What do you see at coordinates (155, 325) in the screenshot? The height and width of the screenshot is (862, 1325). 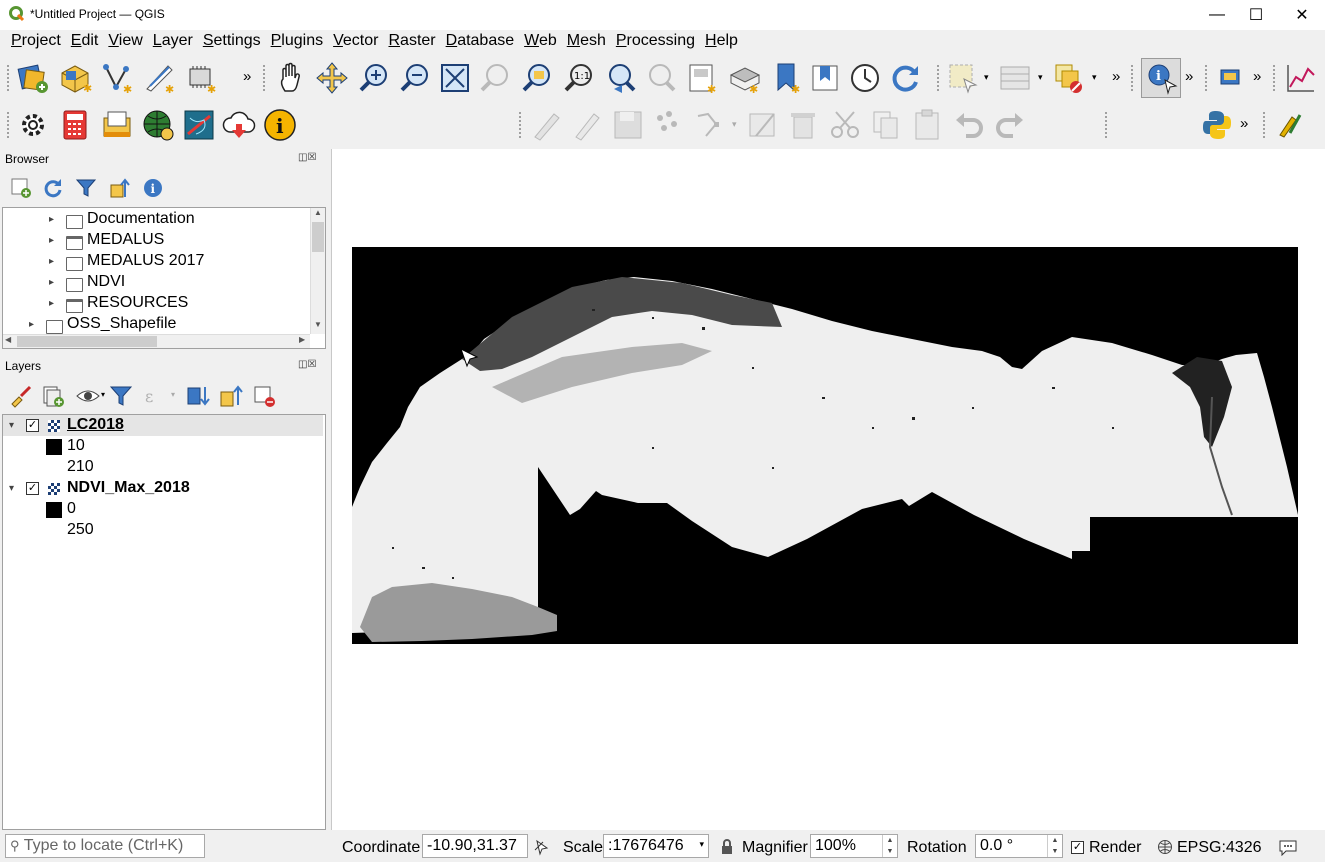 I see `browser-item: ▸ OSS_Shapefile` at bounding box center [155, 325].